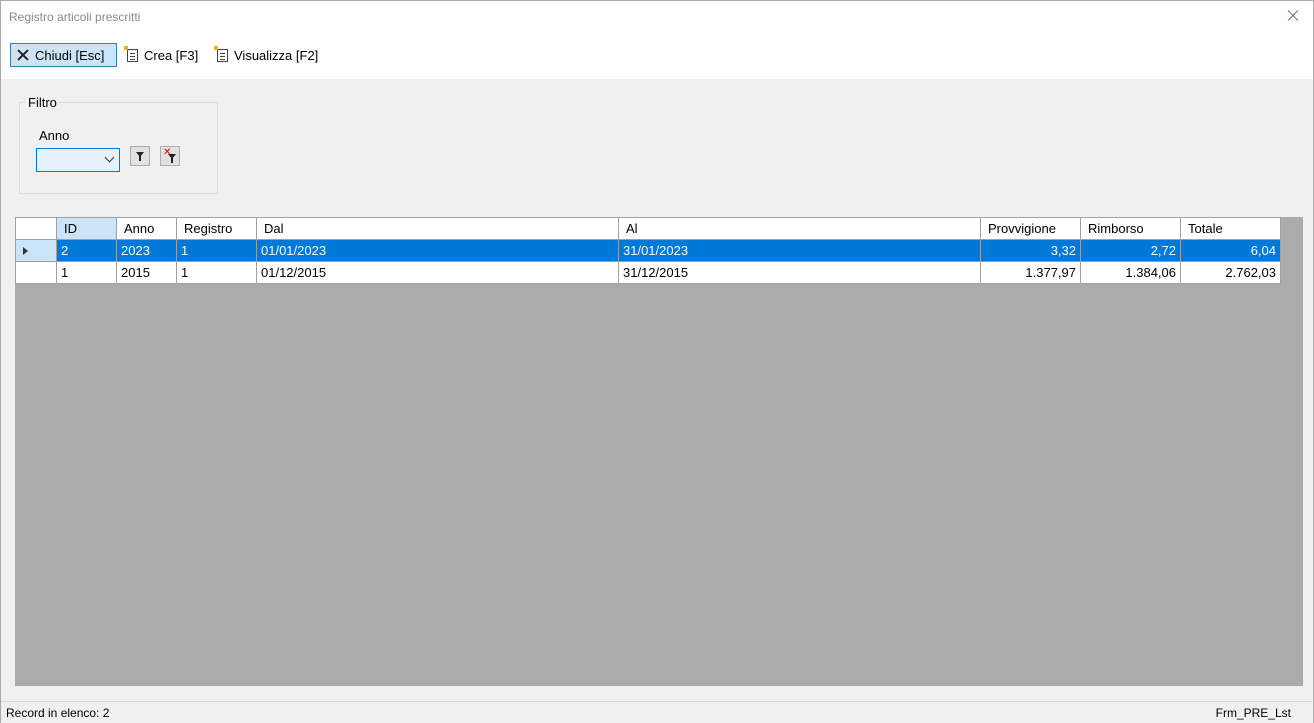  What do you see at coordinates (23, 55) in the screenshot?
I see `close-icon` at bounding box center [23, 55].